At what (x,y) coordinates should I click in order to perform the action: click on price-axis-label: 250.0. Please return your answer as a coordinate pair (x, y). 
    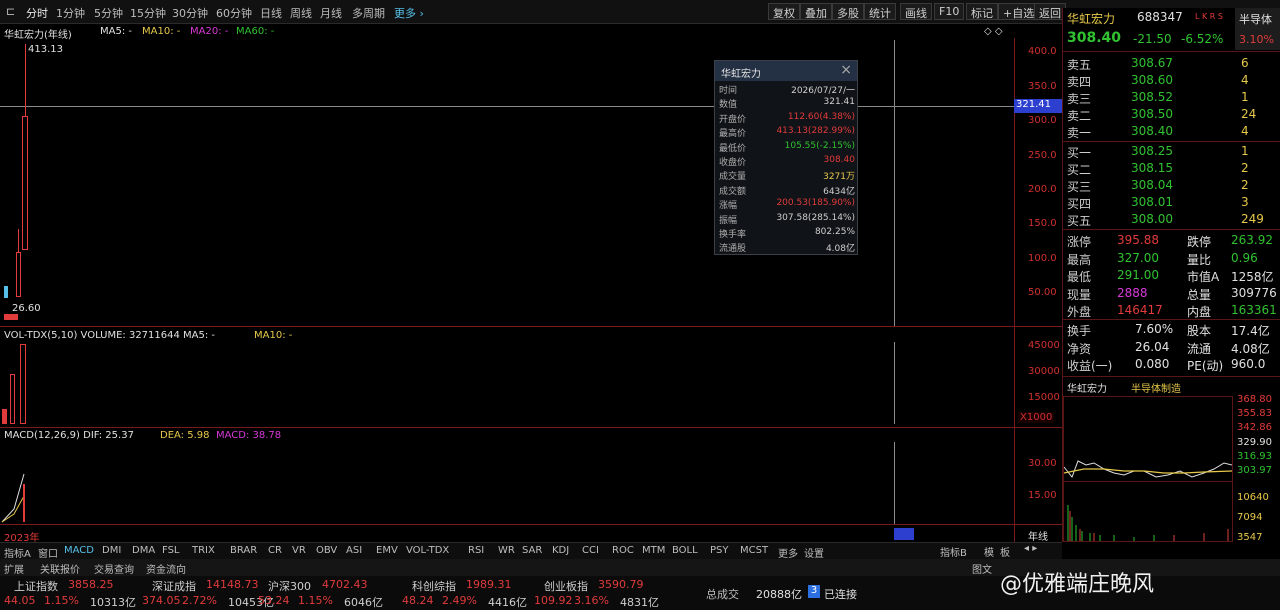
    Looking at the image, I should click on (1042, 155).